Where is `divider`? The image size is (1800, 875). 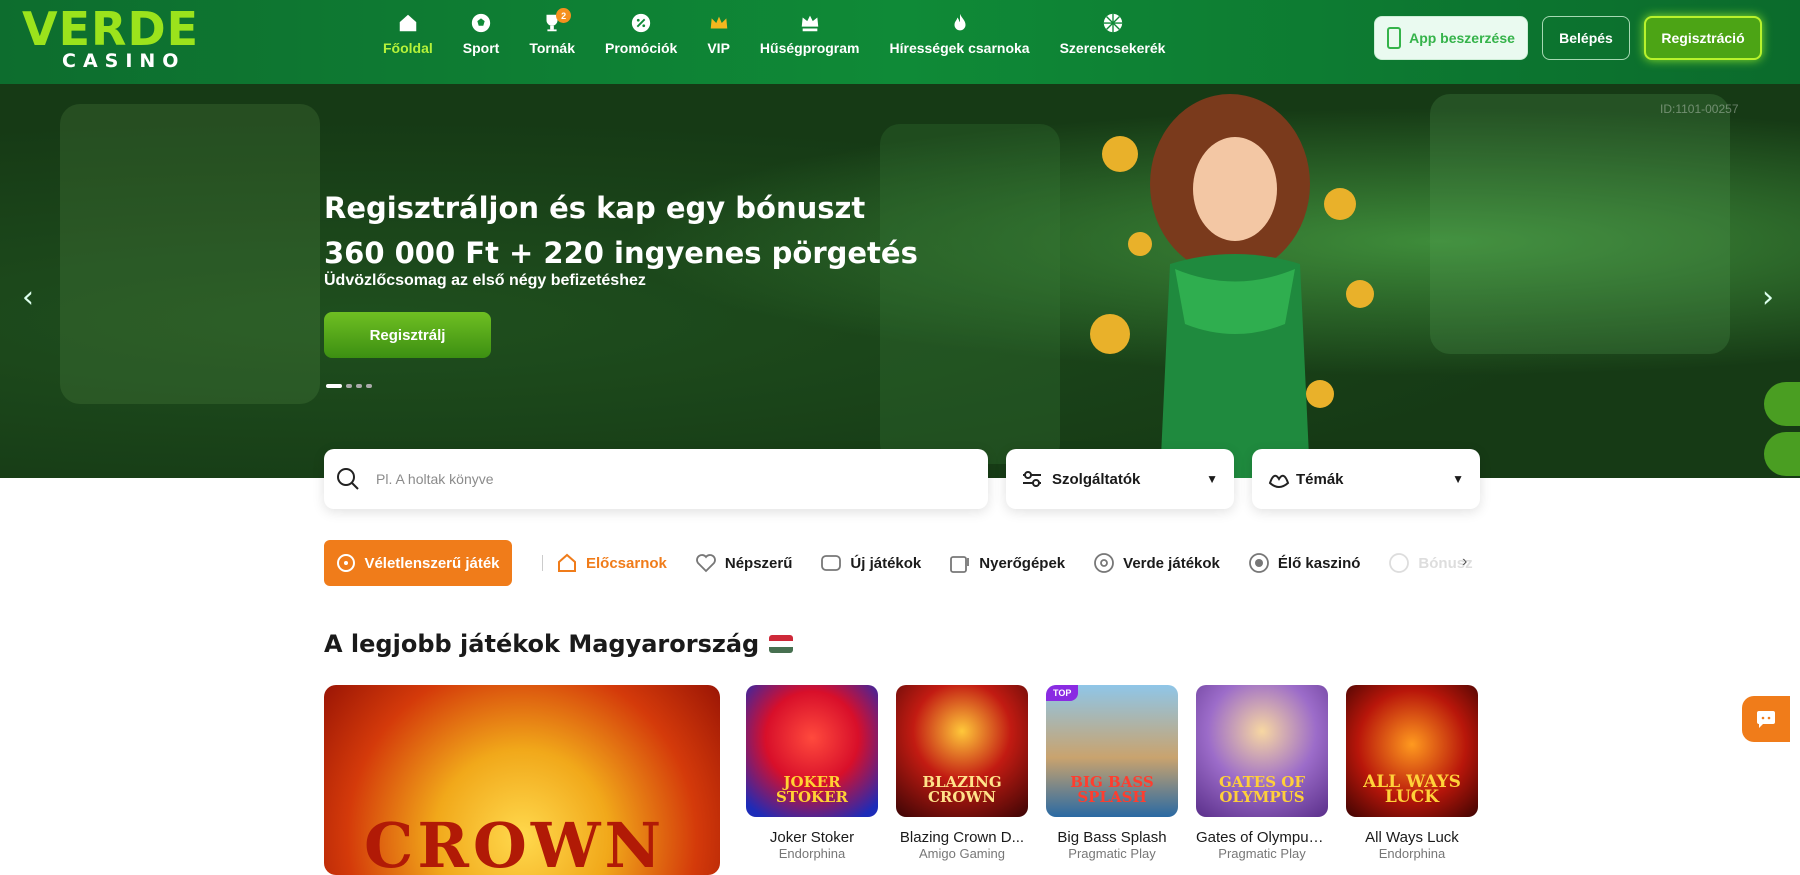 divider is located at coordinates (542, 563).